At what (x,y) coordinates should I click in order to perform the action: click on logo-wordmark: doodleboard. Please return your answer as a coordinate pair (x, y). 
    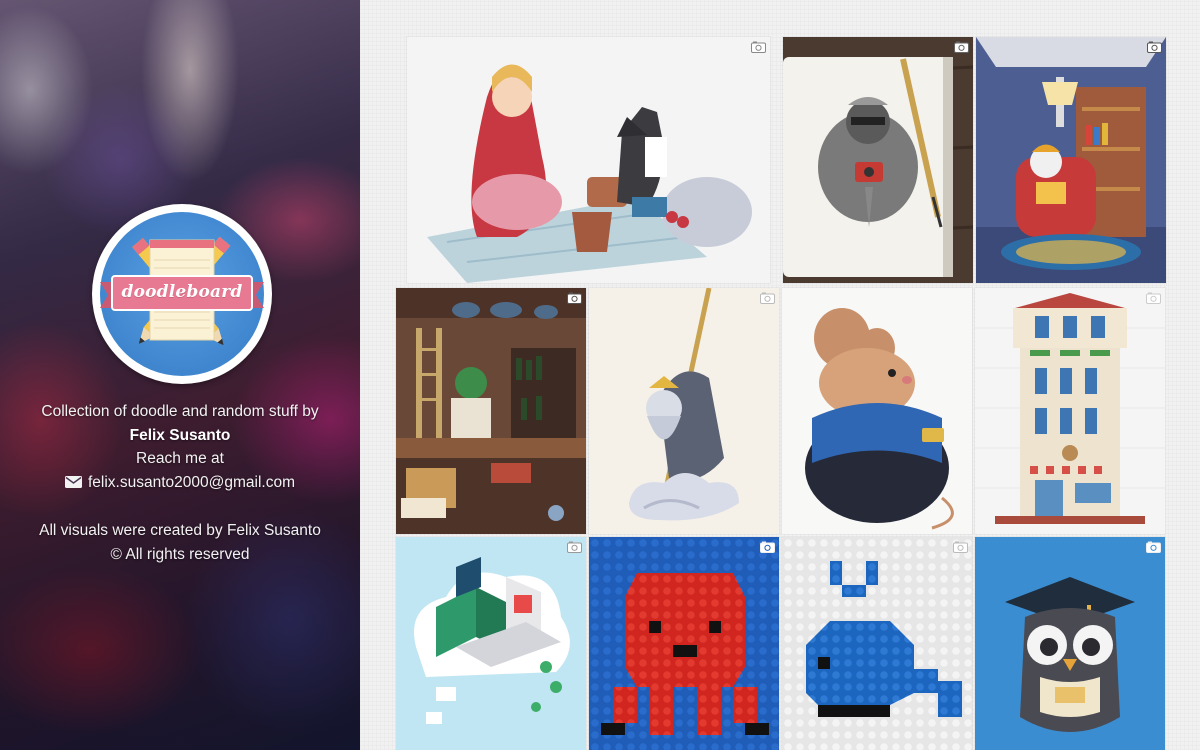
    Looking at the image, I should click on (182, 292).